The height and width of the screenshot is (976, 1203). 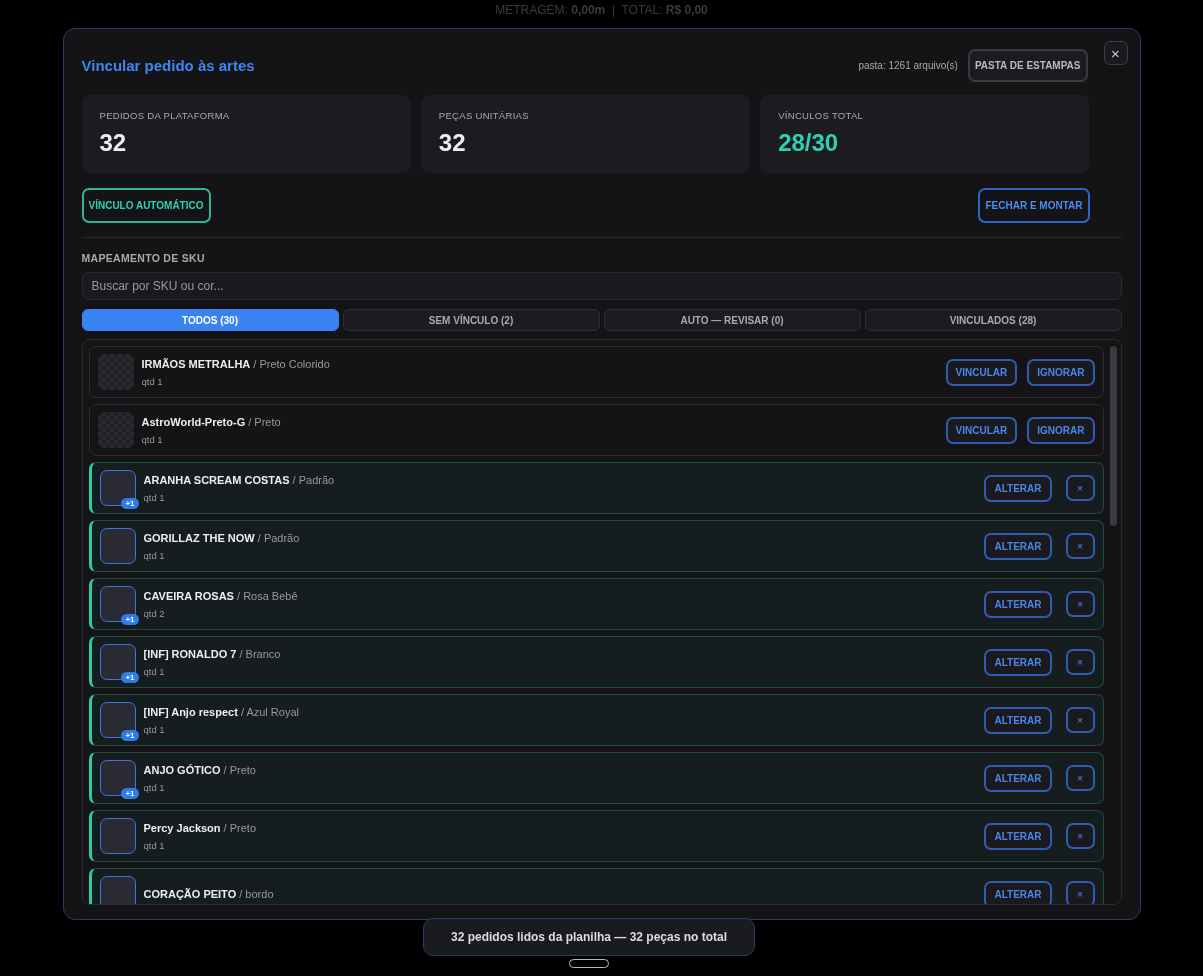 What do you see at coordinates (1115, 53) in the screenshot?
I see `close-button: ×` at bounding box center [1115, 53].